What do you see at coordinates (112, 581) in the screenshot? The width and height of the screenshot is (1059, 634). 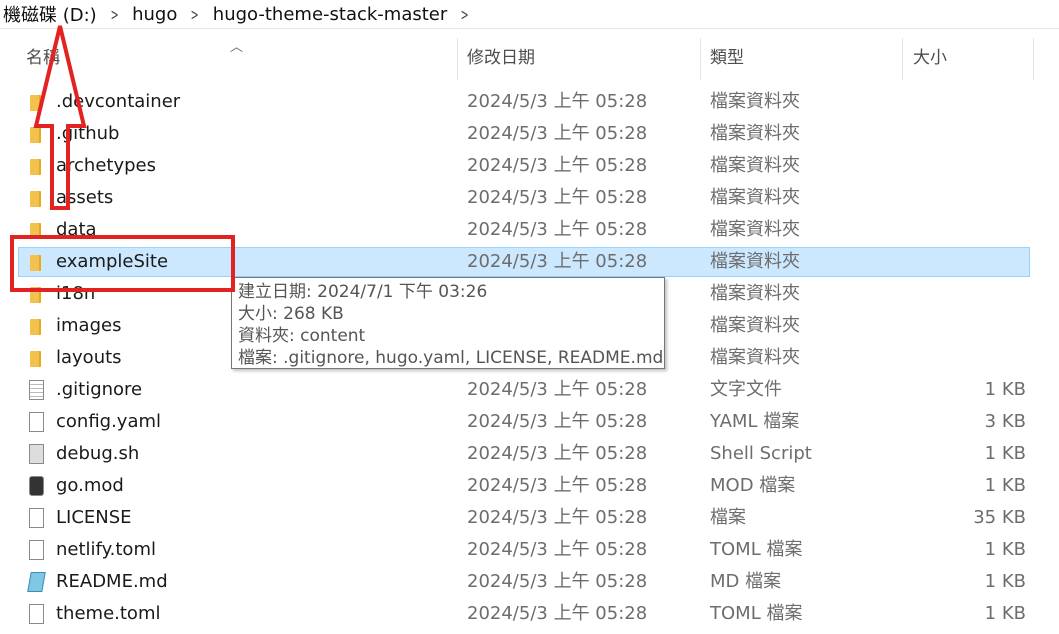 I see `file-name: README.md` at bounding box center [112, 581].